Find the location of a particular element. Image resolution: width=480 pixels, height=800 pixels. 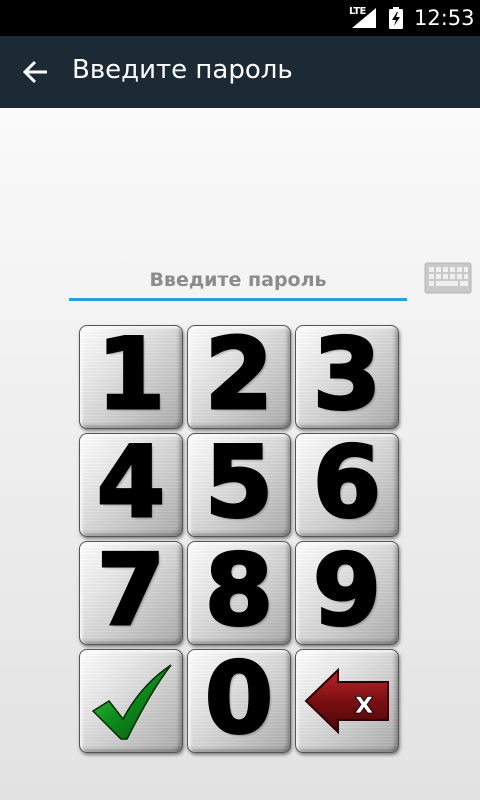

battery-charging-icon is located at coordinates (396, 18).